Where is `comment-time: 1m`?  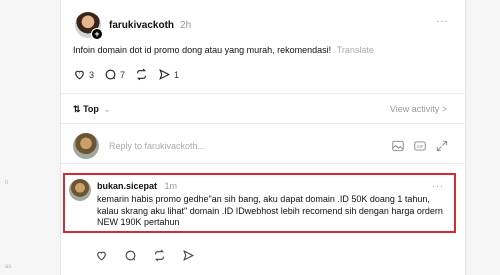
comment-time: 1m is located at coordinates (171, 186).